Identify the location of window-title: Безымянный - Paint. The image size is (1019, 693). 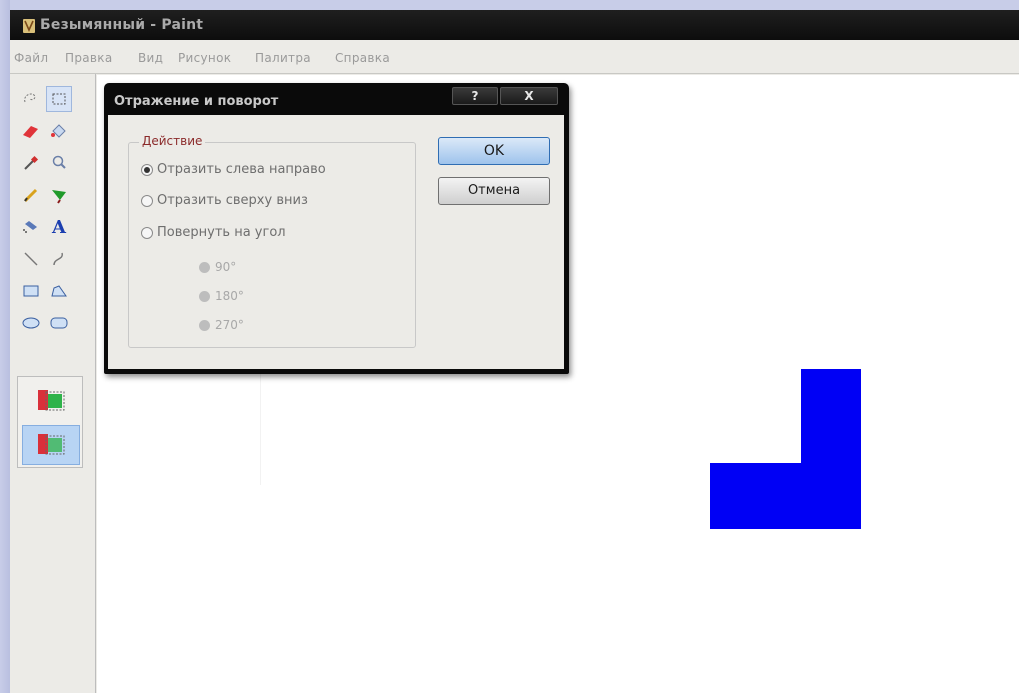
(122, 25).